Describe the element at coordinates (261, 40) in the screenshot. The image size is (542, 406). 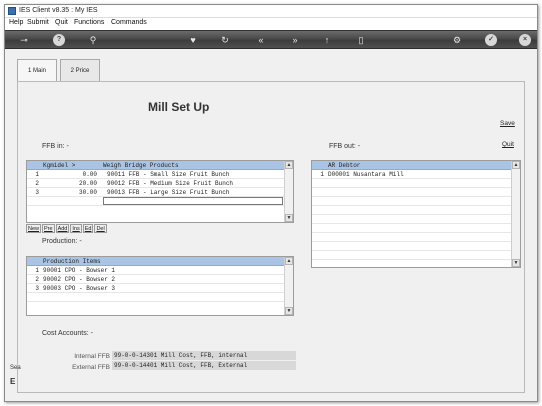
I see `rewind-icon: «` at that location.